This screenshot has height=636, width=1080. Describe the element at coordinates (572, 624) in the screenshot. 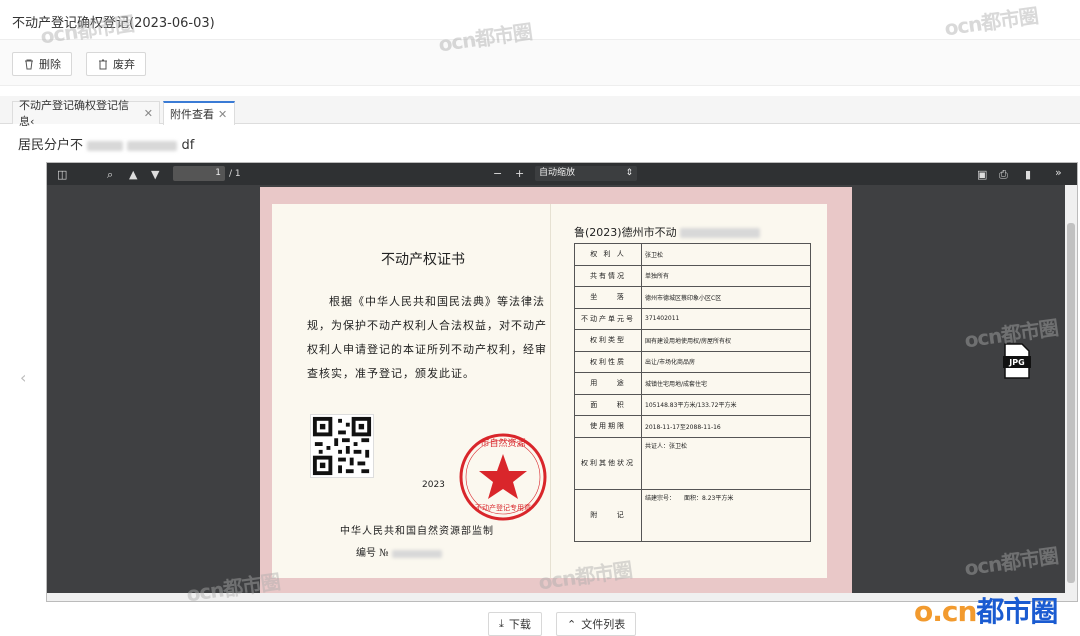

I see `chevron-up-icon: ⌃` at that location.